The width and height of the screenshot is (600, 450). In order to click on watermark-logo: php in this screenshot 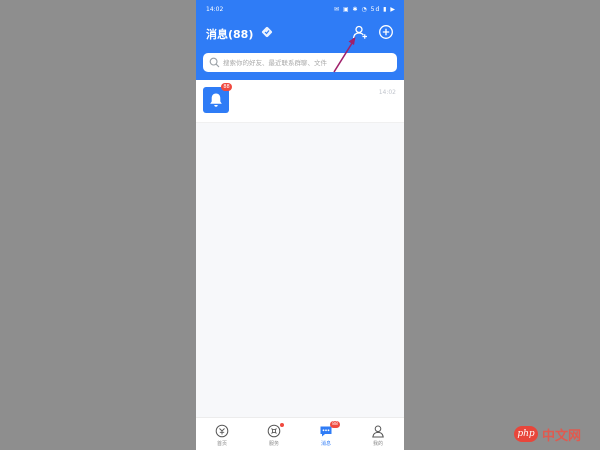, I will do `click(526, 434)`.